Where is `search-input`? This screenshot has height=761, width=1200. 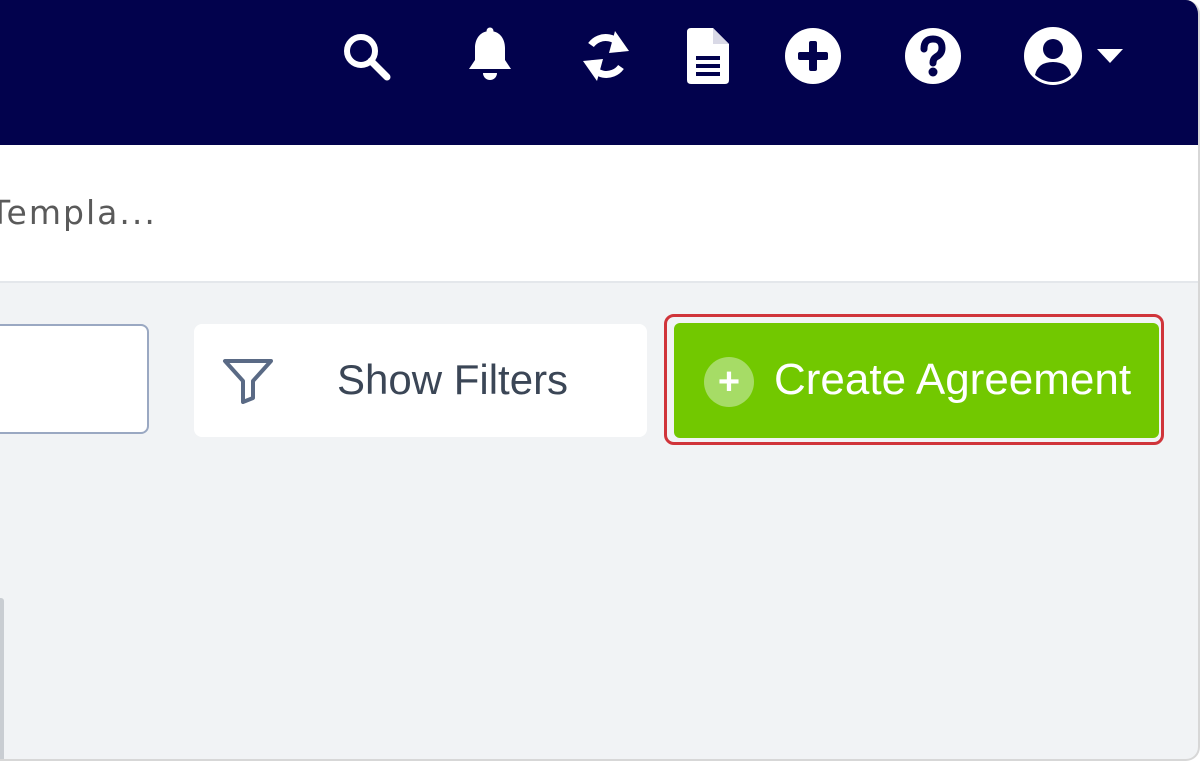
search-input is located at coordinates (74, 379).